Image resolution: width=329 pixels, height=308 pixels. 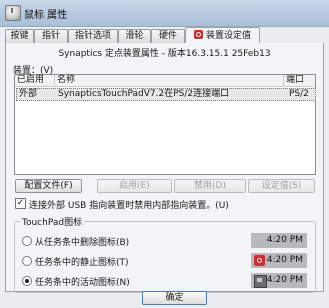 I want to click on radio-remove-icon-label: 从任务条中删除图标(B), so click(x=82, y=243).